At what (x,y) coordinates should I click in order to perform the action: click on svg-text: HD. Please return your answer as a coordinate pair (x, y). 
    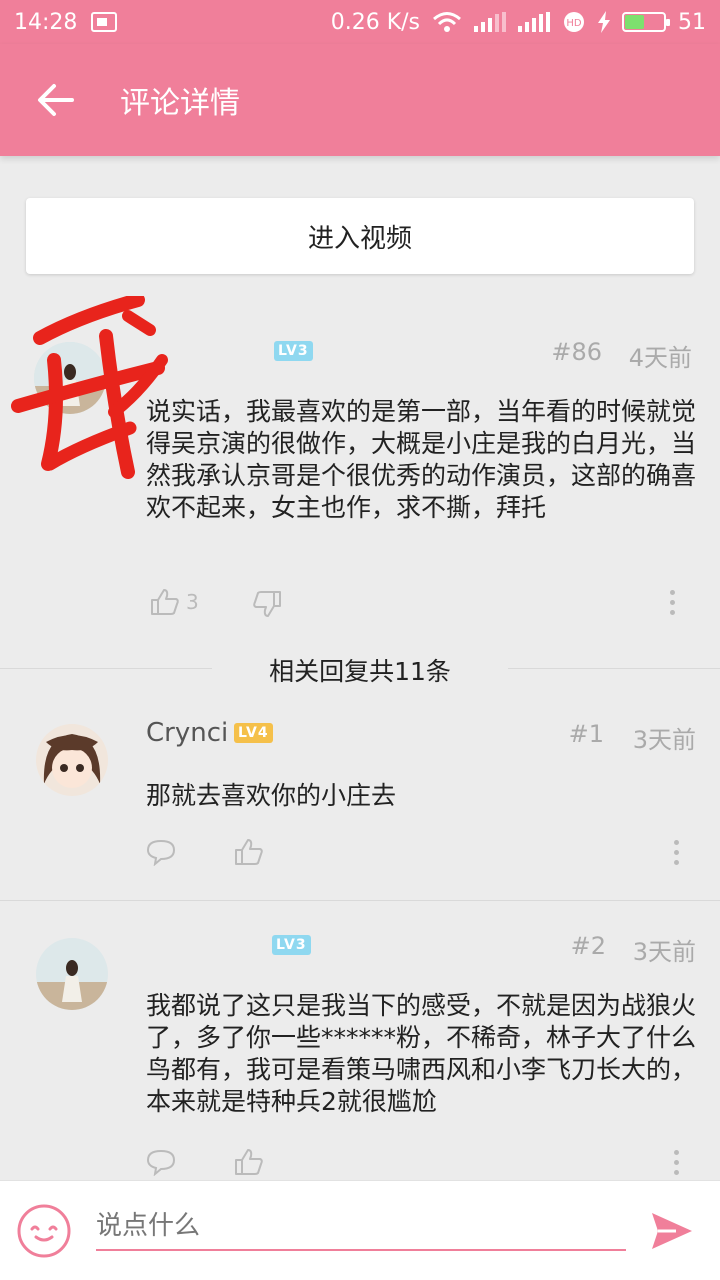
    Looking at the image, I should click on (574, 23).